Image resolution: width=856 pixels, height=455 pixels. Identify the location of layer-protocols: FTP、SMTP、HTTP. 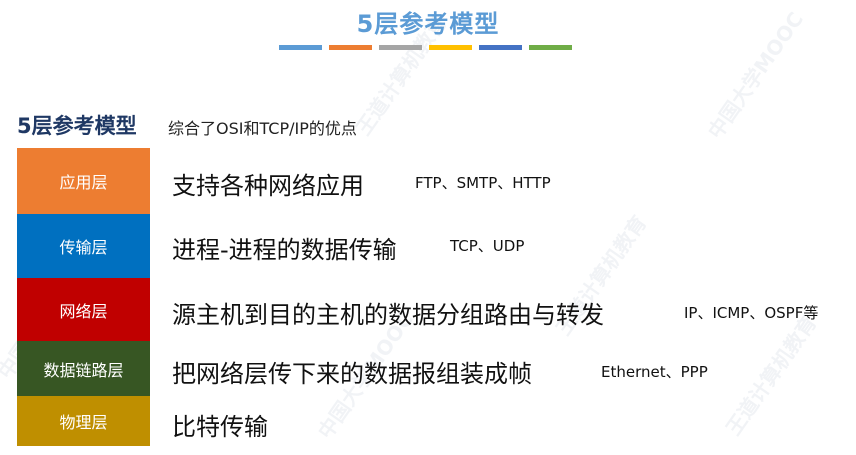
(483, 183).